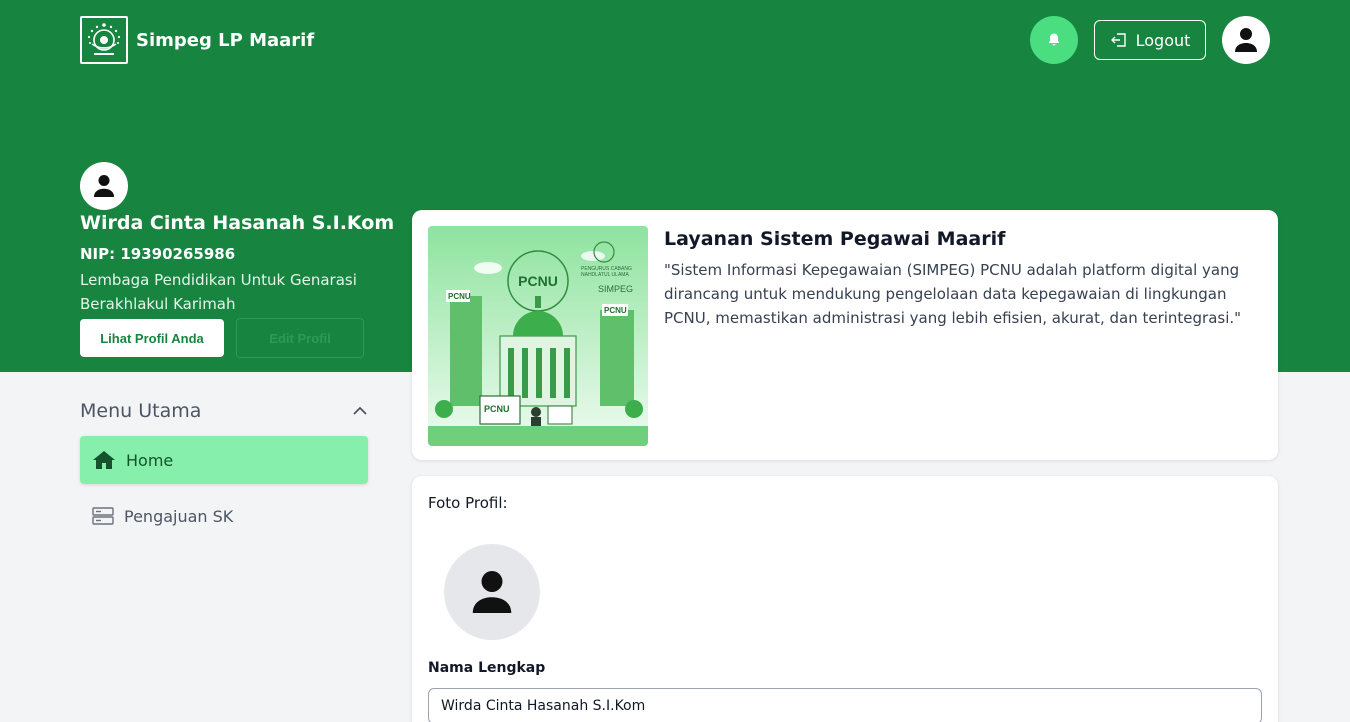 Image resolution: width=1350 pixels, height=722 pixels. What do you see at coordinates (104, 40) in the screenshot?
I see `nu-logo-icon` at bounding box center [104, 40].